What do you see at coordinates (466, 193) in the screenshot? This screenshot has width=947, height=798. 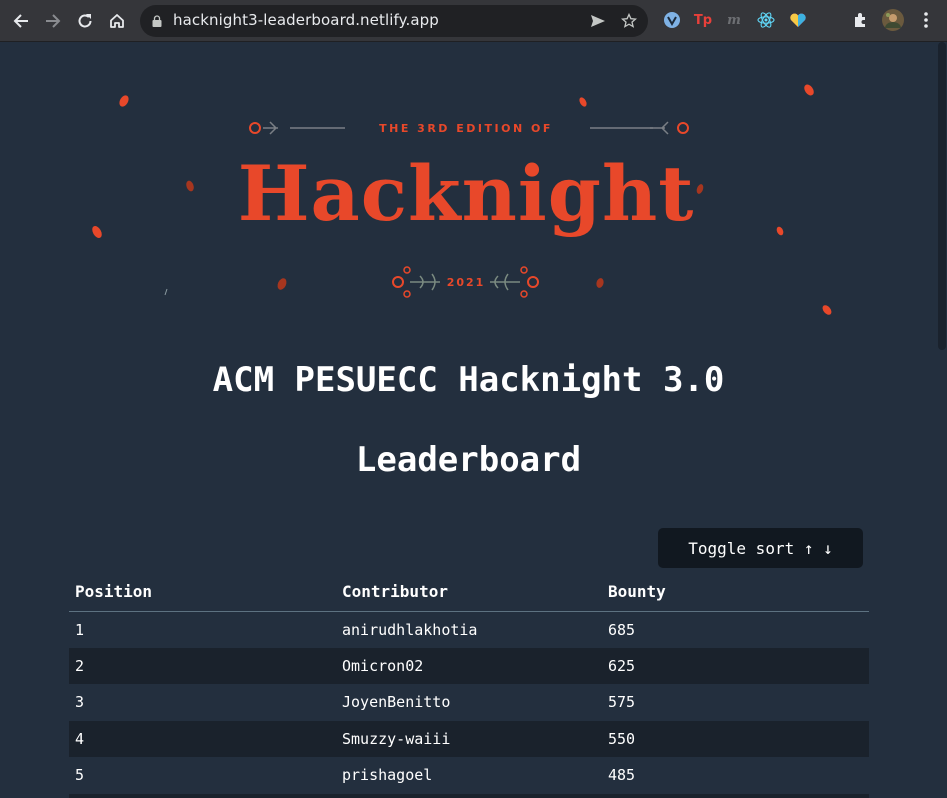 I see `hacknight-logo: Hacknight` at bounding box center [466, 193].